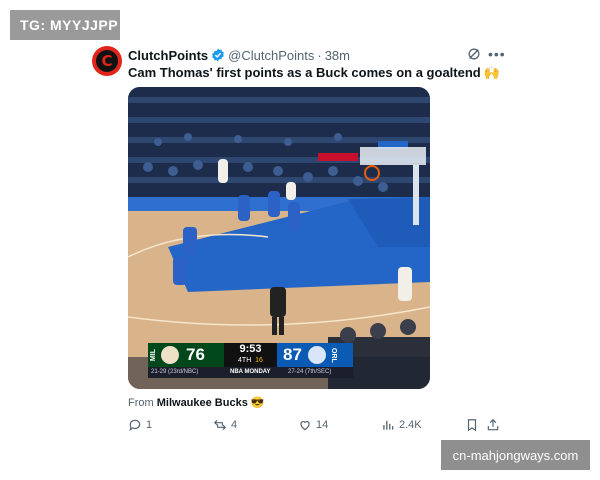  What do you see at coordinates (259, 360) in the screenshot?
I see `shot-clock: 16` at bounding box center [259, 360].